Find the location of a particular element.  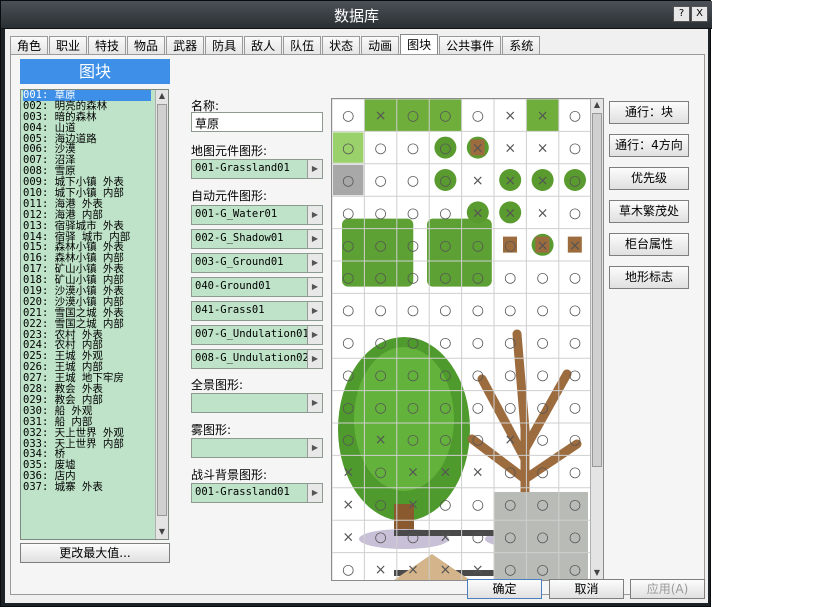

tab-11: 公共事件 is located at coordinates (470, 45).